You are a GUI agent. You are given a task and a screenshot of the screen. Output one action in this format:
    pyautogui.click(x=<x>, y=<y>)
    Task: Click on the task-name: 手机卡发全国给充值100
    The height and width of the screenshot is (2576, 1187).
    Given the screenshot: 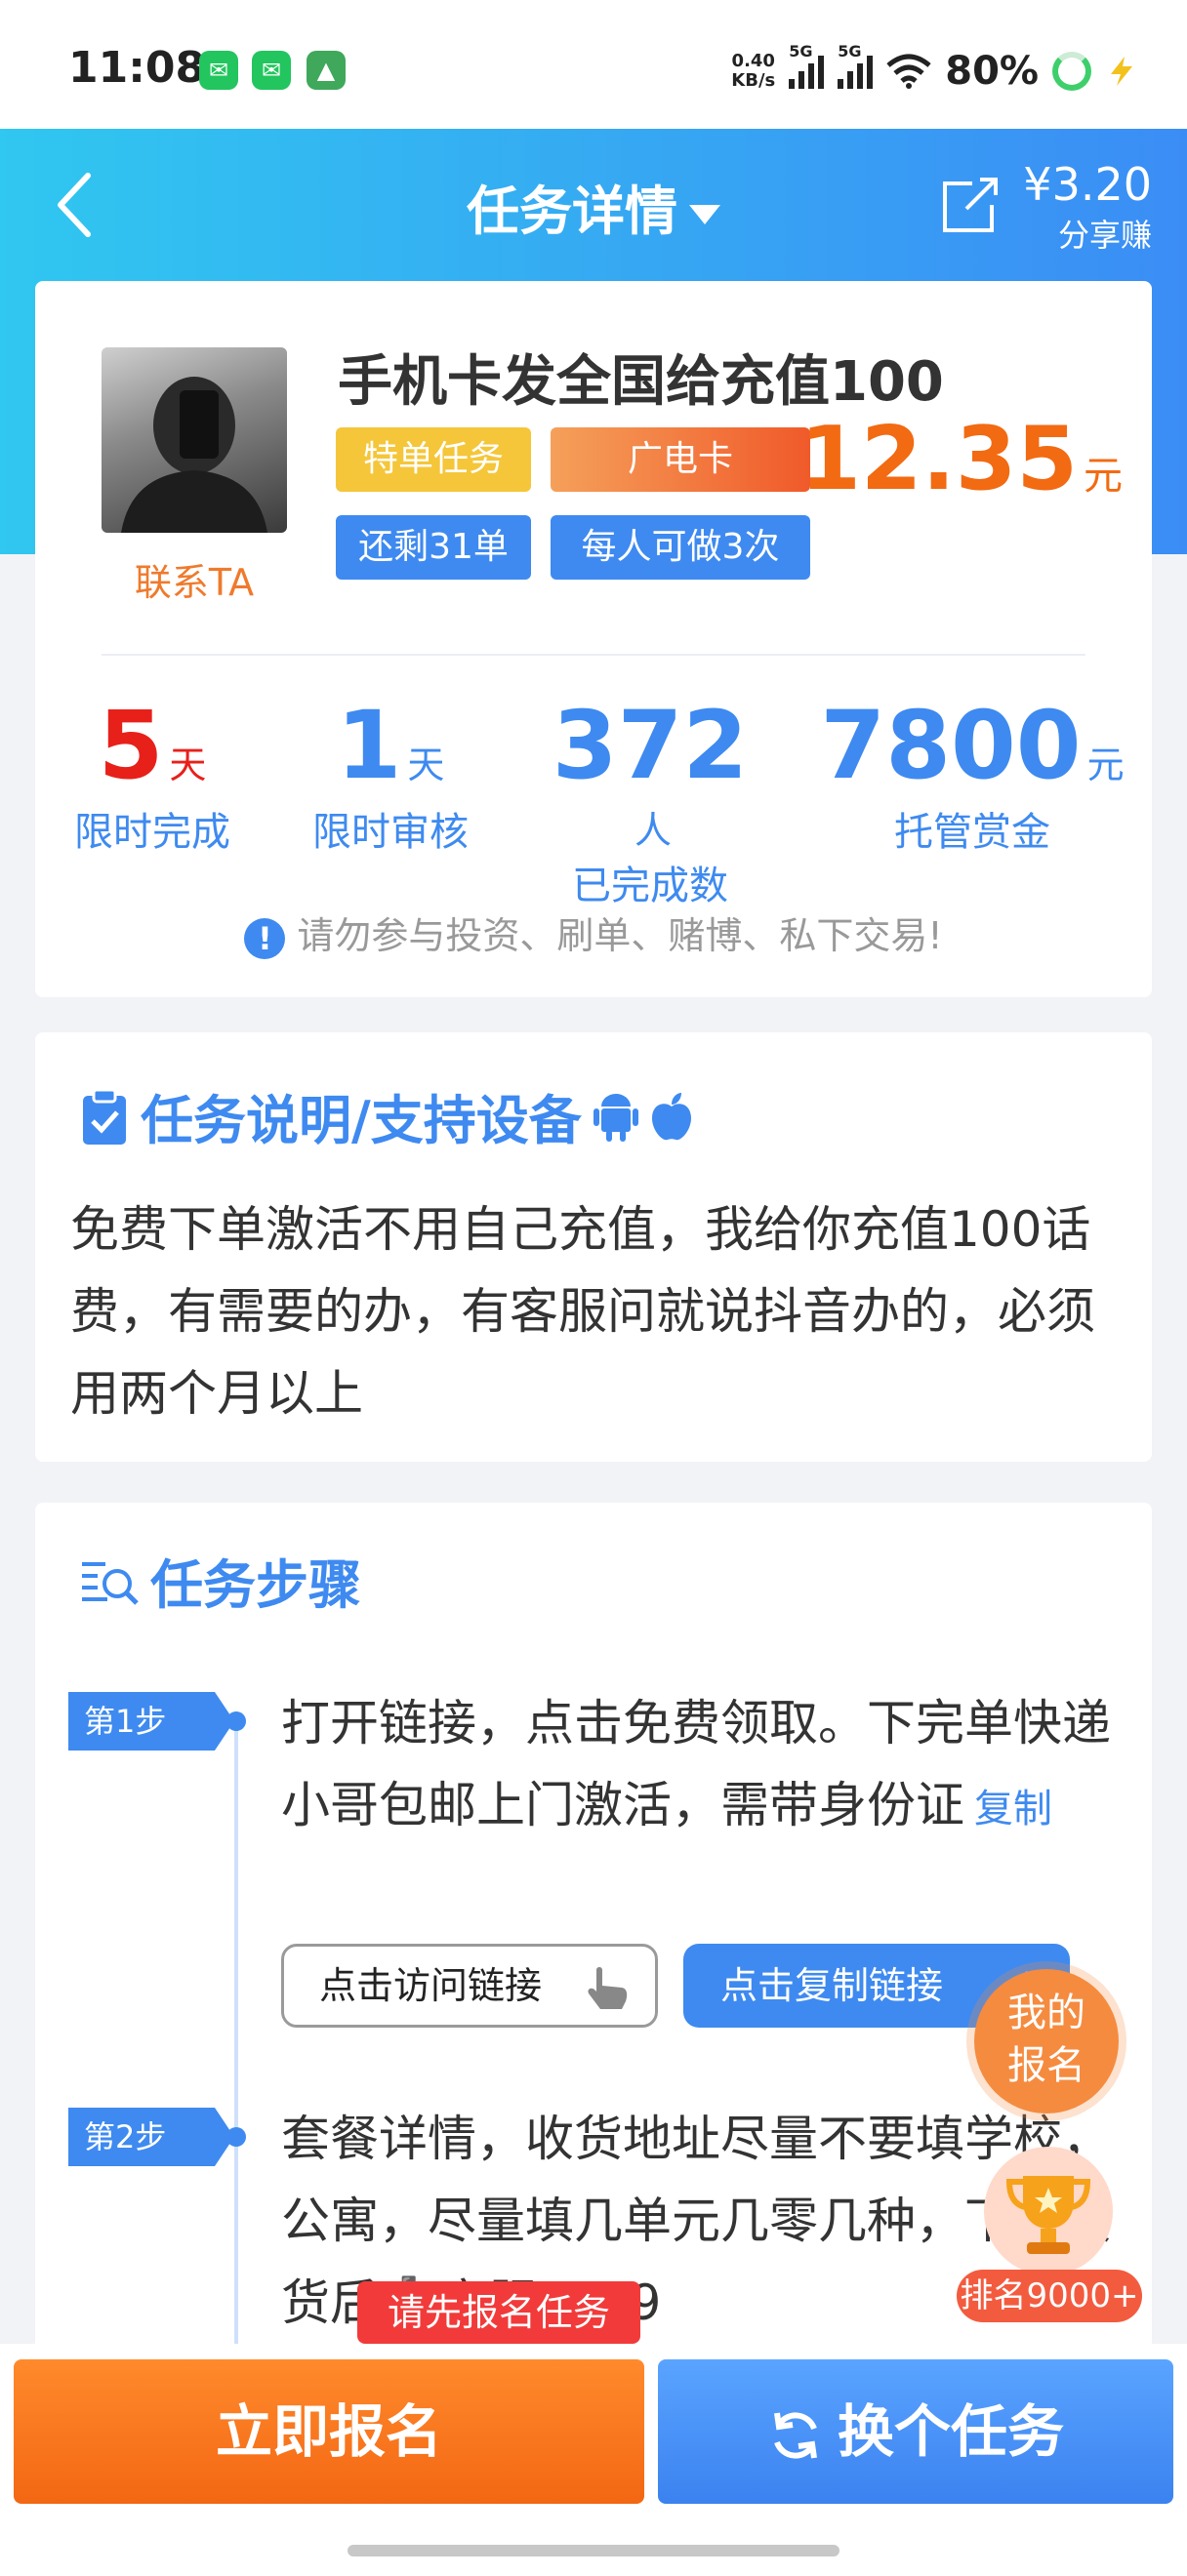 What is the action you would take?
    pyautogui.click(x=641, y=382)
    